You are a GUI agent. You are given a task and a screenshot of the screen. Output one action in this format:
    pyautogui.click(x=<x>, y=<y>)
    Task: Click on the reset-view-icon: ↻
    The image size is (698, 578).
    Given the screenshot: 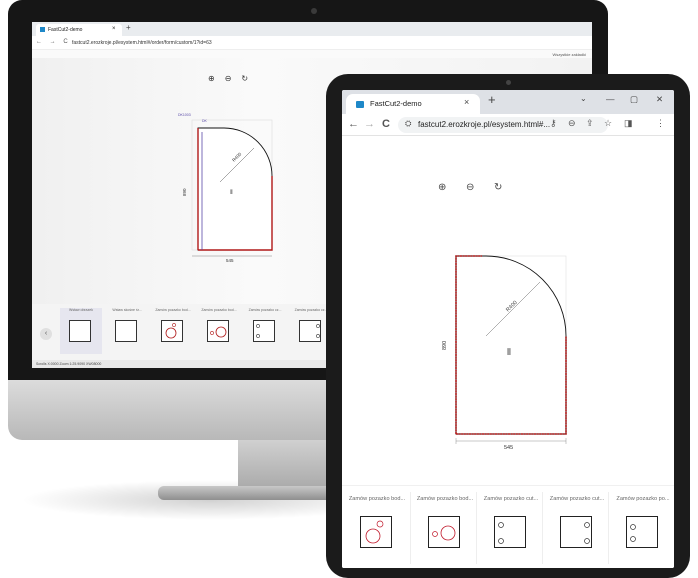 What is the action you would take?
    pyautogui.click(x=498, y=187)
    